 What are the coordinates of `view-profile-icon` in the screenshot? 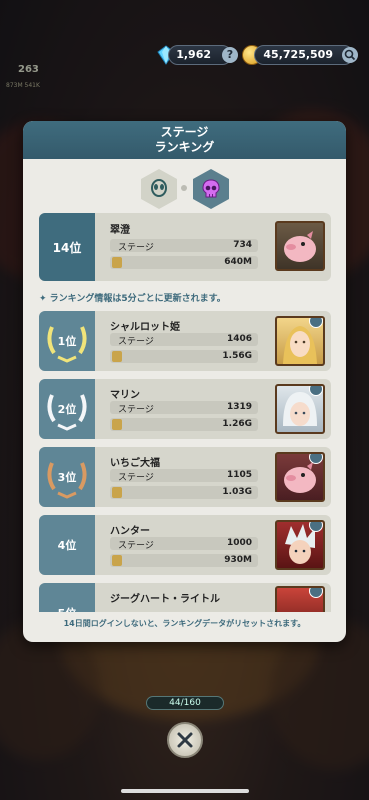 It's located at (316, 593).